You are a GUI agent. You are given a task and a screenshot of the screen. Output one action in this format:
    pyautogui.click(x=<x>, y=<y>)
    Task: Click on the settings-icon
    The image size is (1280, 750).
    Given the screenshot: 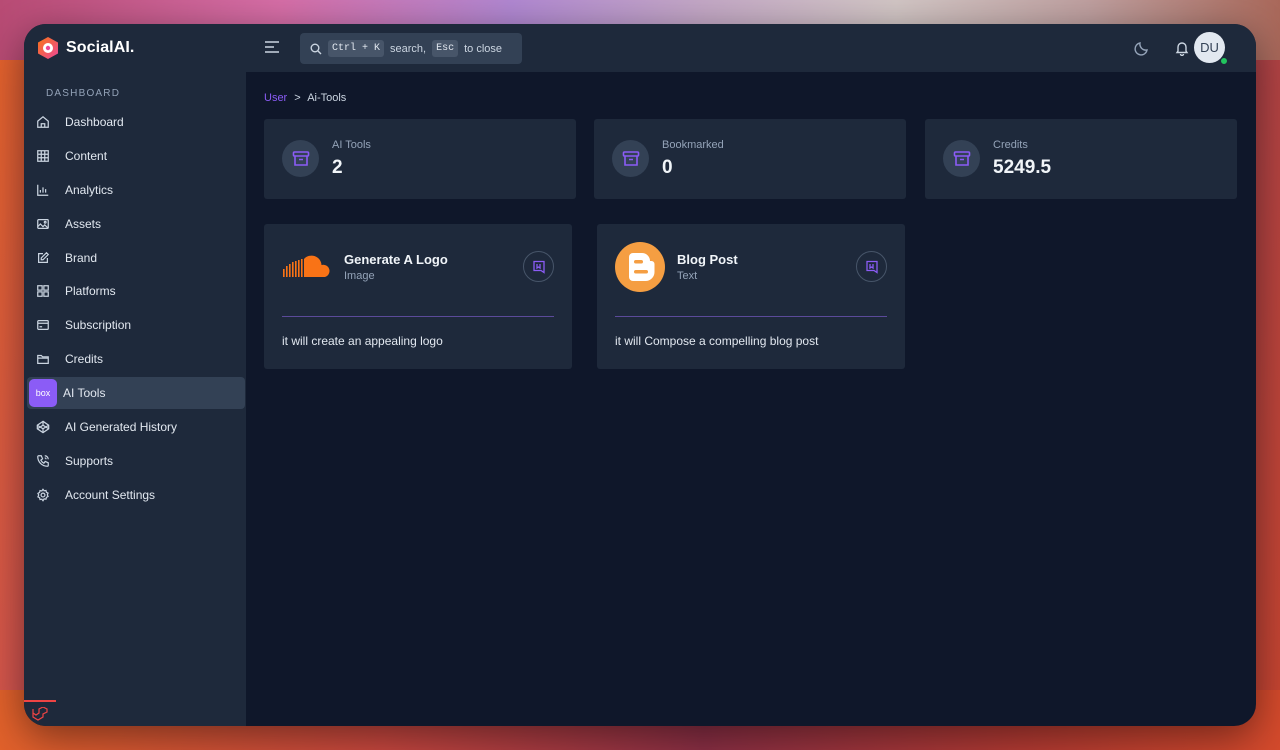 What is the action you would take?
    pyautogui.click(x=43, y=495)
    